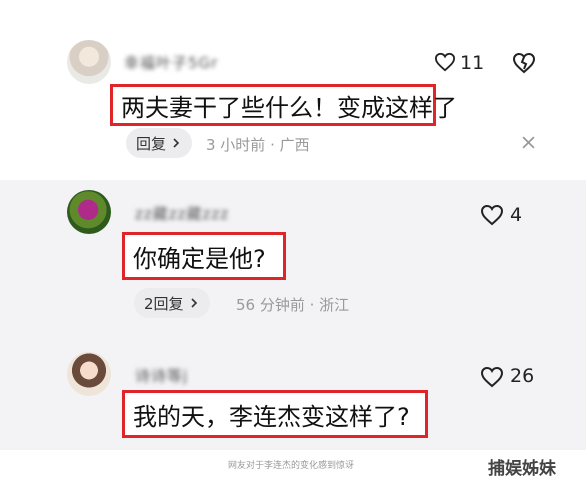  What do you see at coordinates (291, 466) in the screenshot?
I see `image-caption: 网友对于李连杰的变化感到惊讶` at bounding box center [291, 466].